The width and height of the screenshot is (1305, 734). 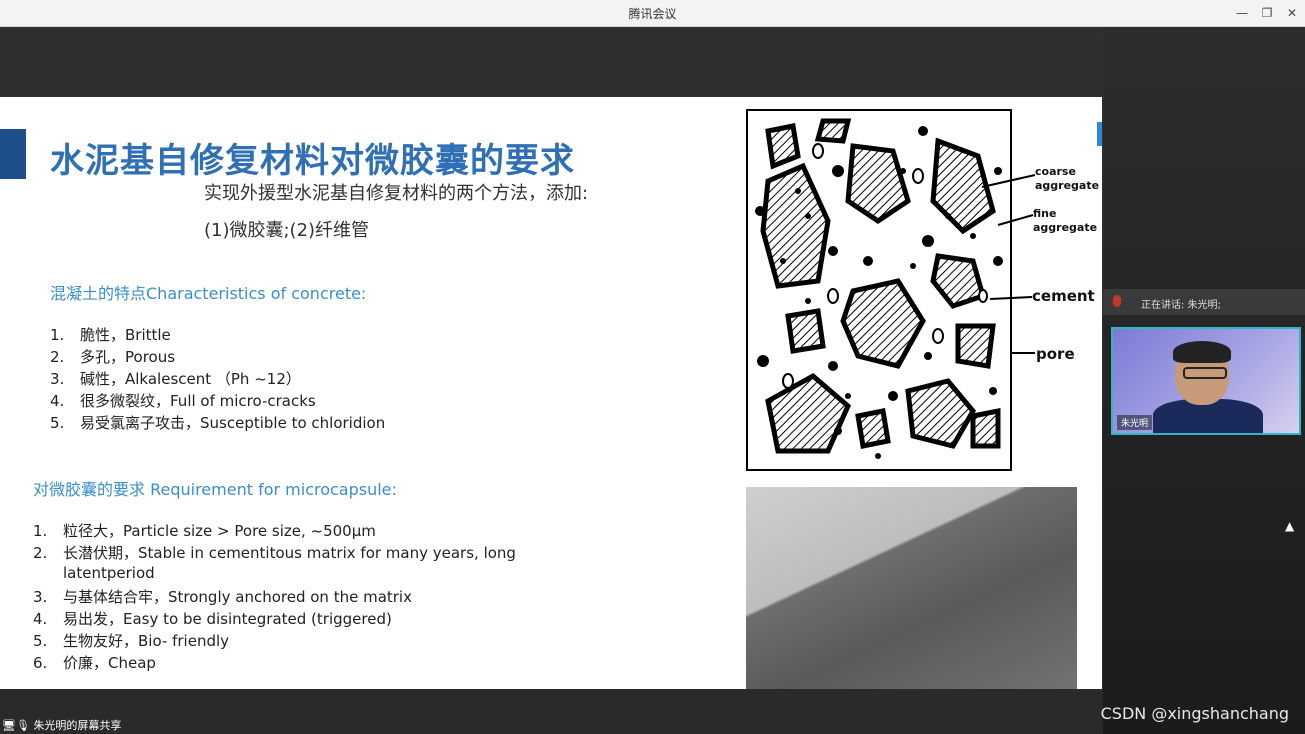 I want to click on requirement-text: 粒径大，Particle size > Pore size, ~500μm, so click(x=219, y=531).